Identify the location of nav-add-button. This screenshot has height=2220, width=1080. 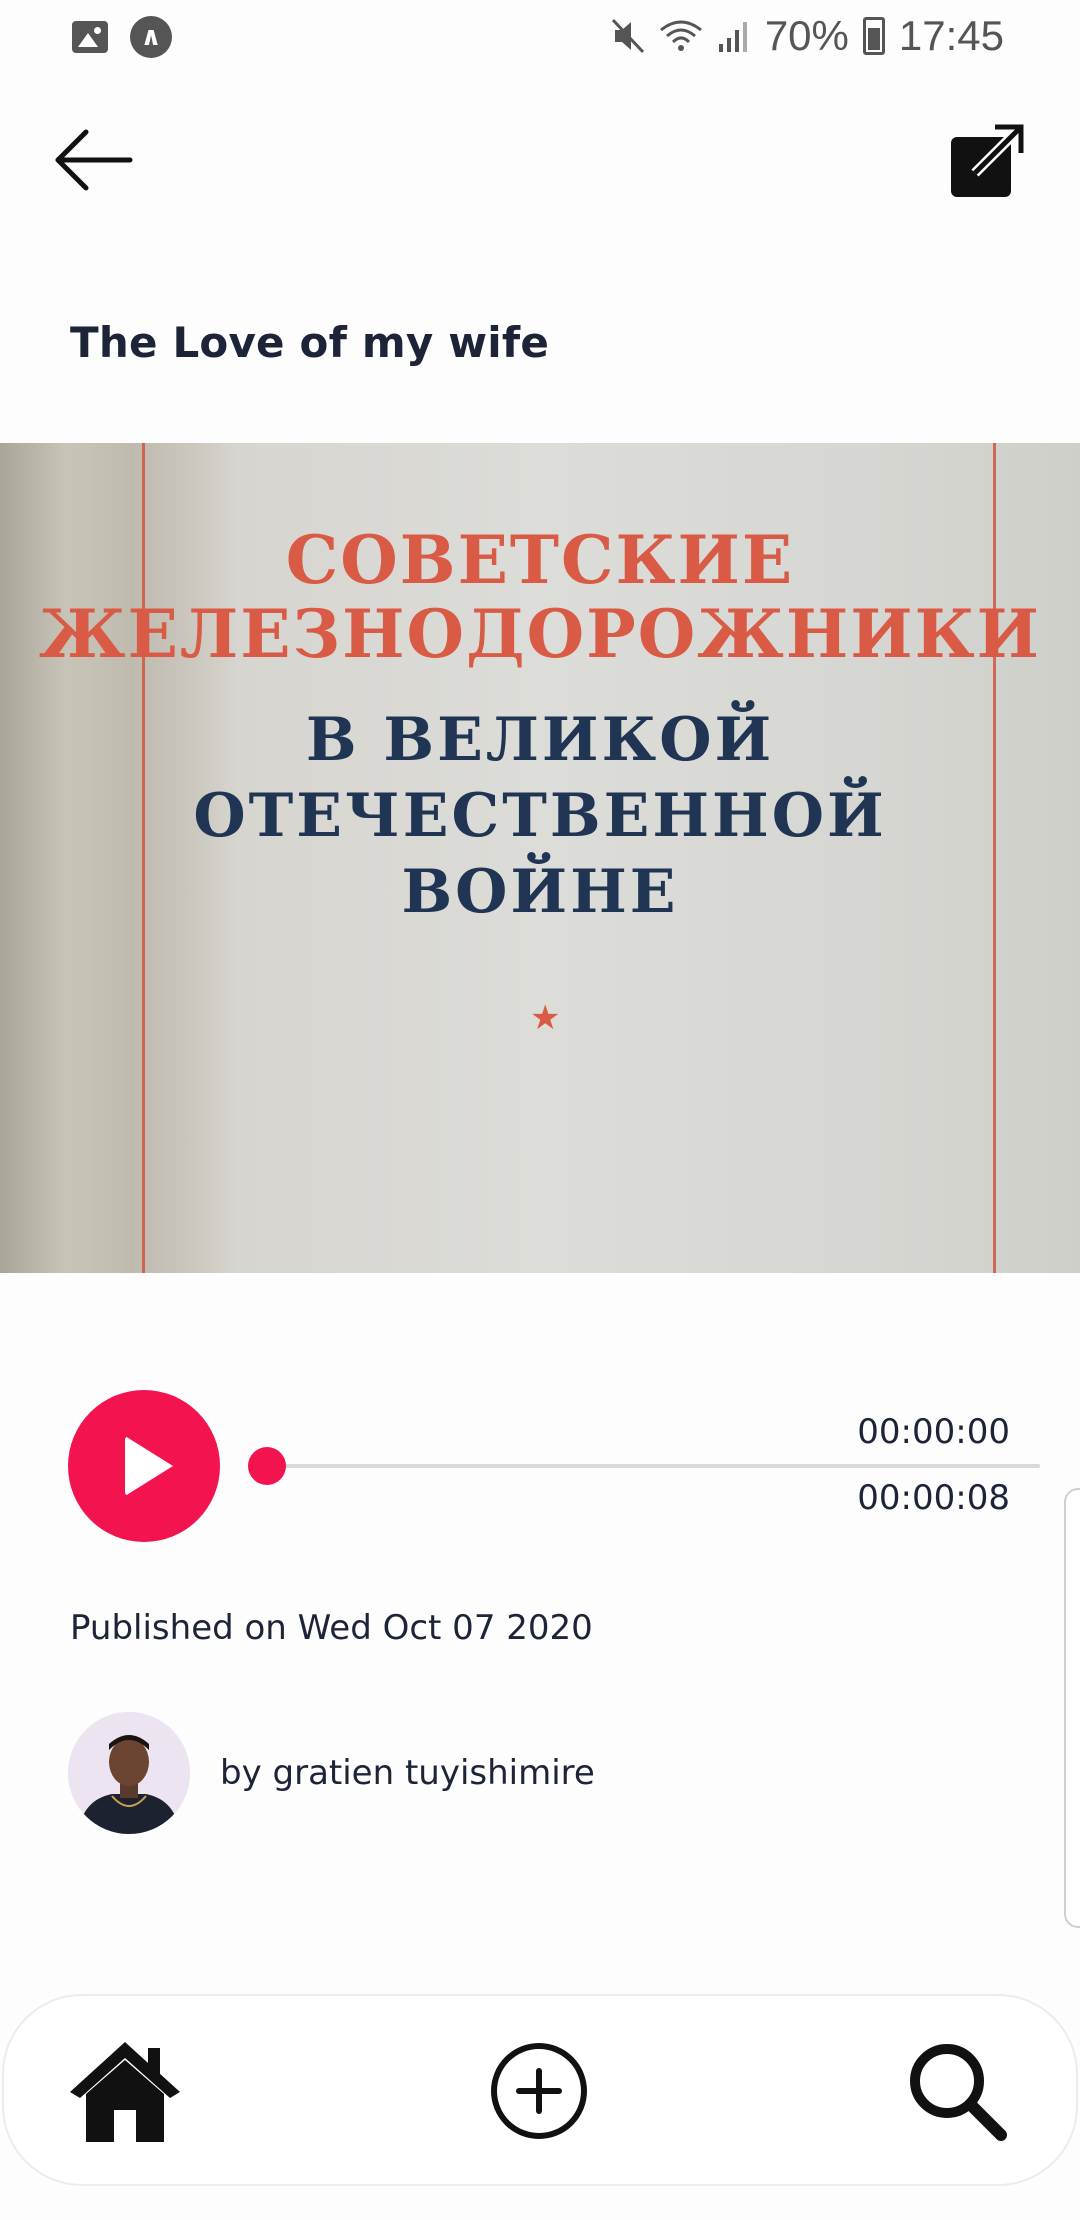
(539, 2091).